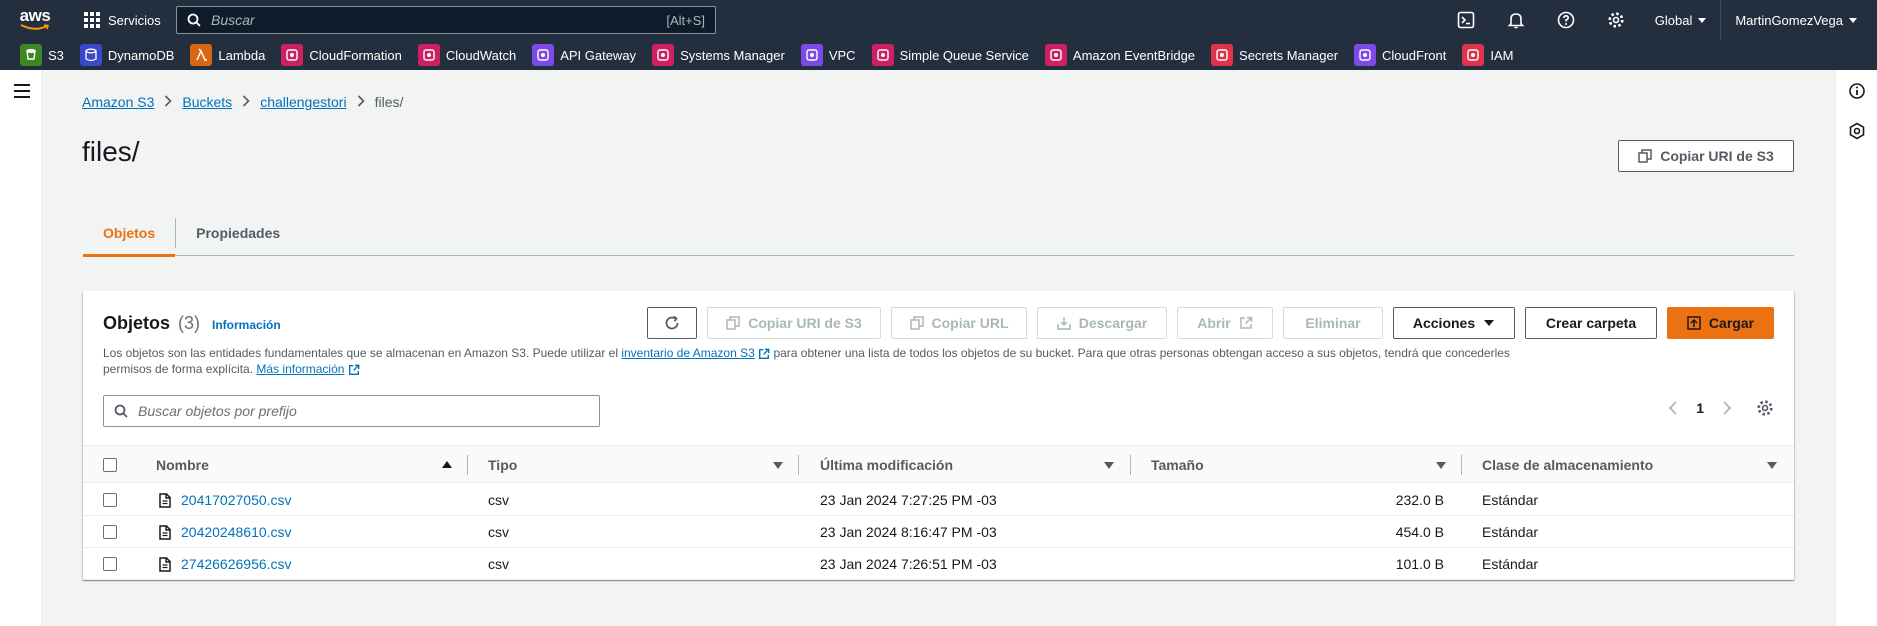 The width and height of the screenshot is (1877, 626). Describe the element at coordinates (351, 411) in the screenshot. I see `object-search-input: Buscar objetos por prefijo` at that location.